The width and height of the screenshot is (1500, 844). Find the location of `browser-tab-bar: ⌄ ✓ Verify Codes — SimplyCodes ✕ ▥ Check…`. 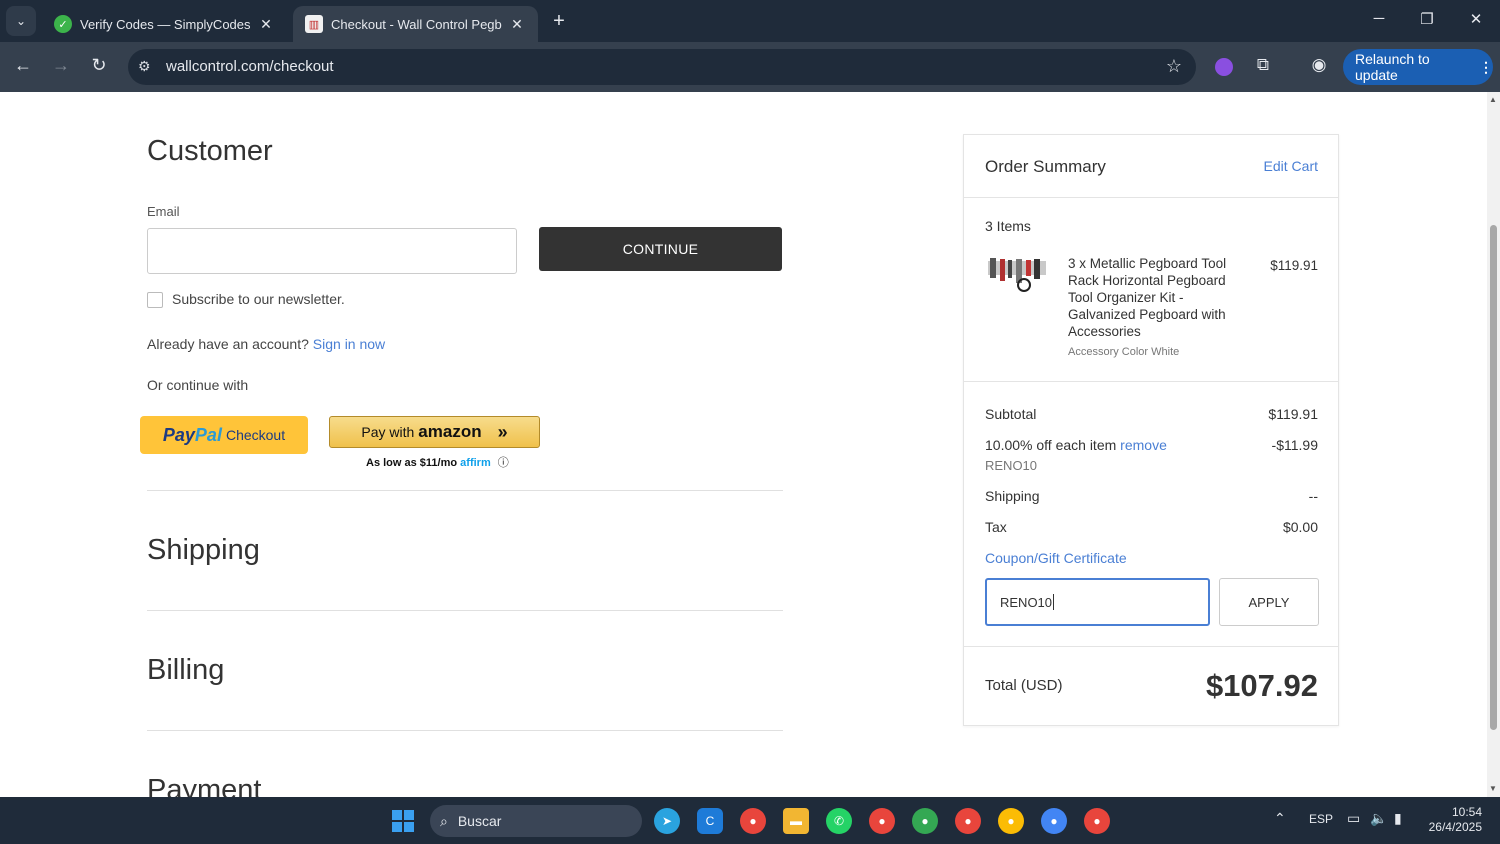

browser-tab-bar: ⌄ ✓ Verify Codes — SimplyCodes ✕ ▥ Check… is located at coordinates (750, 21).